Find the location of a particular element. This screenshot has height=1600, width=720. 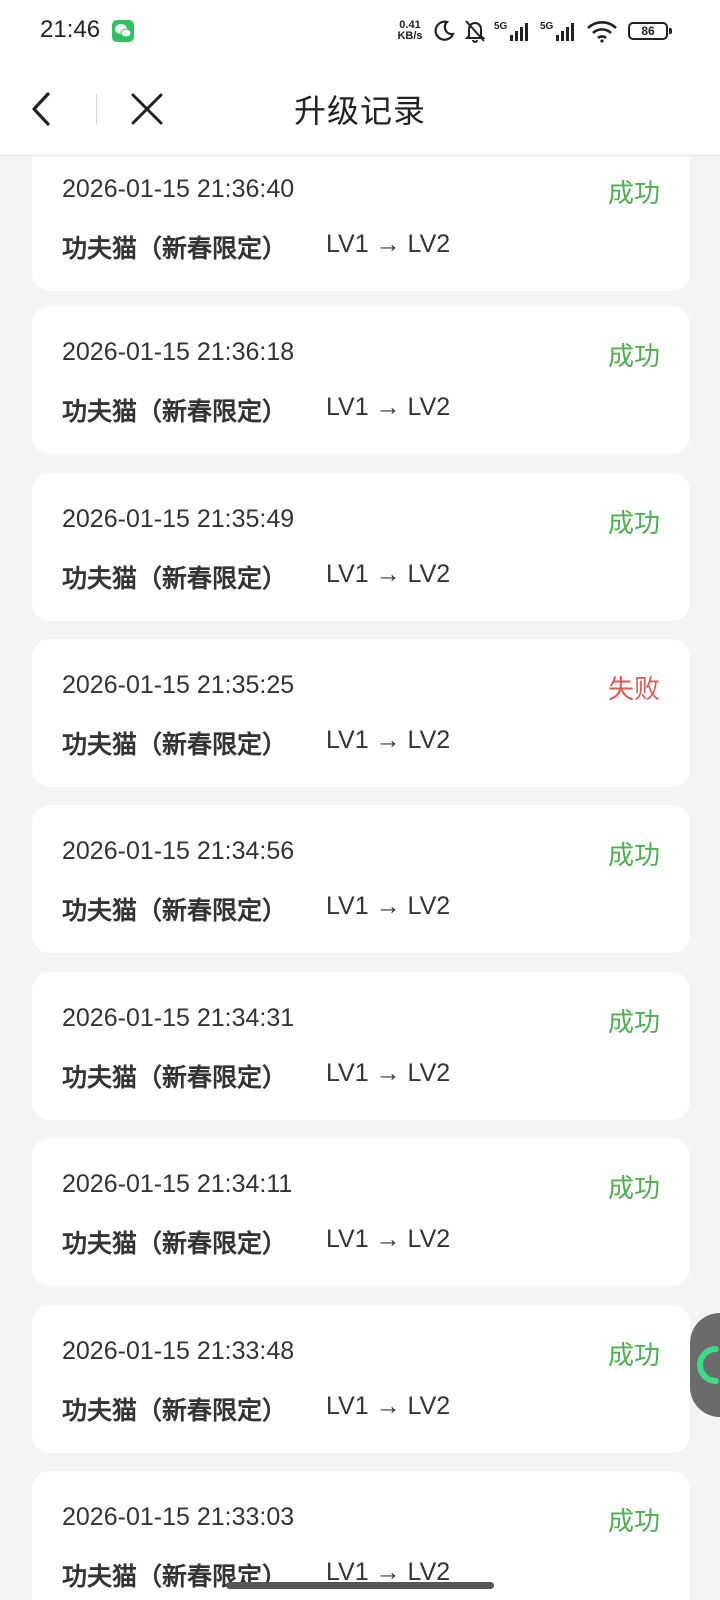

record-time: 2026-01-15 21:34:31 is located at coordinates (178, 1018).